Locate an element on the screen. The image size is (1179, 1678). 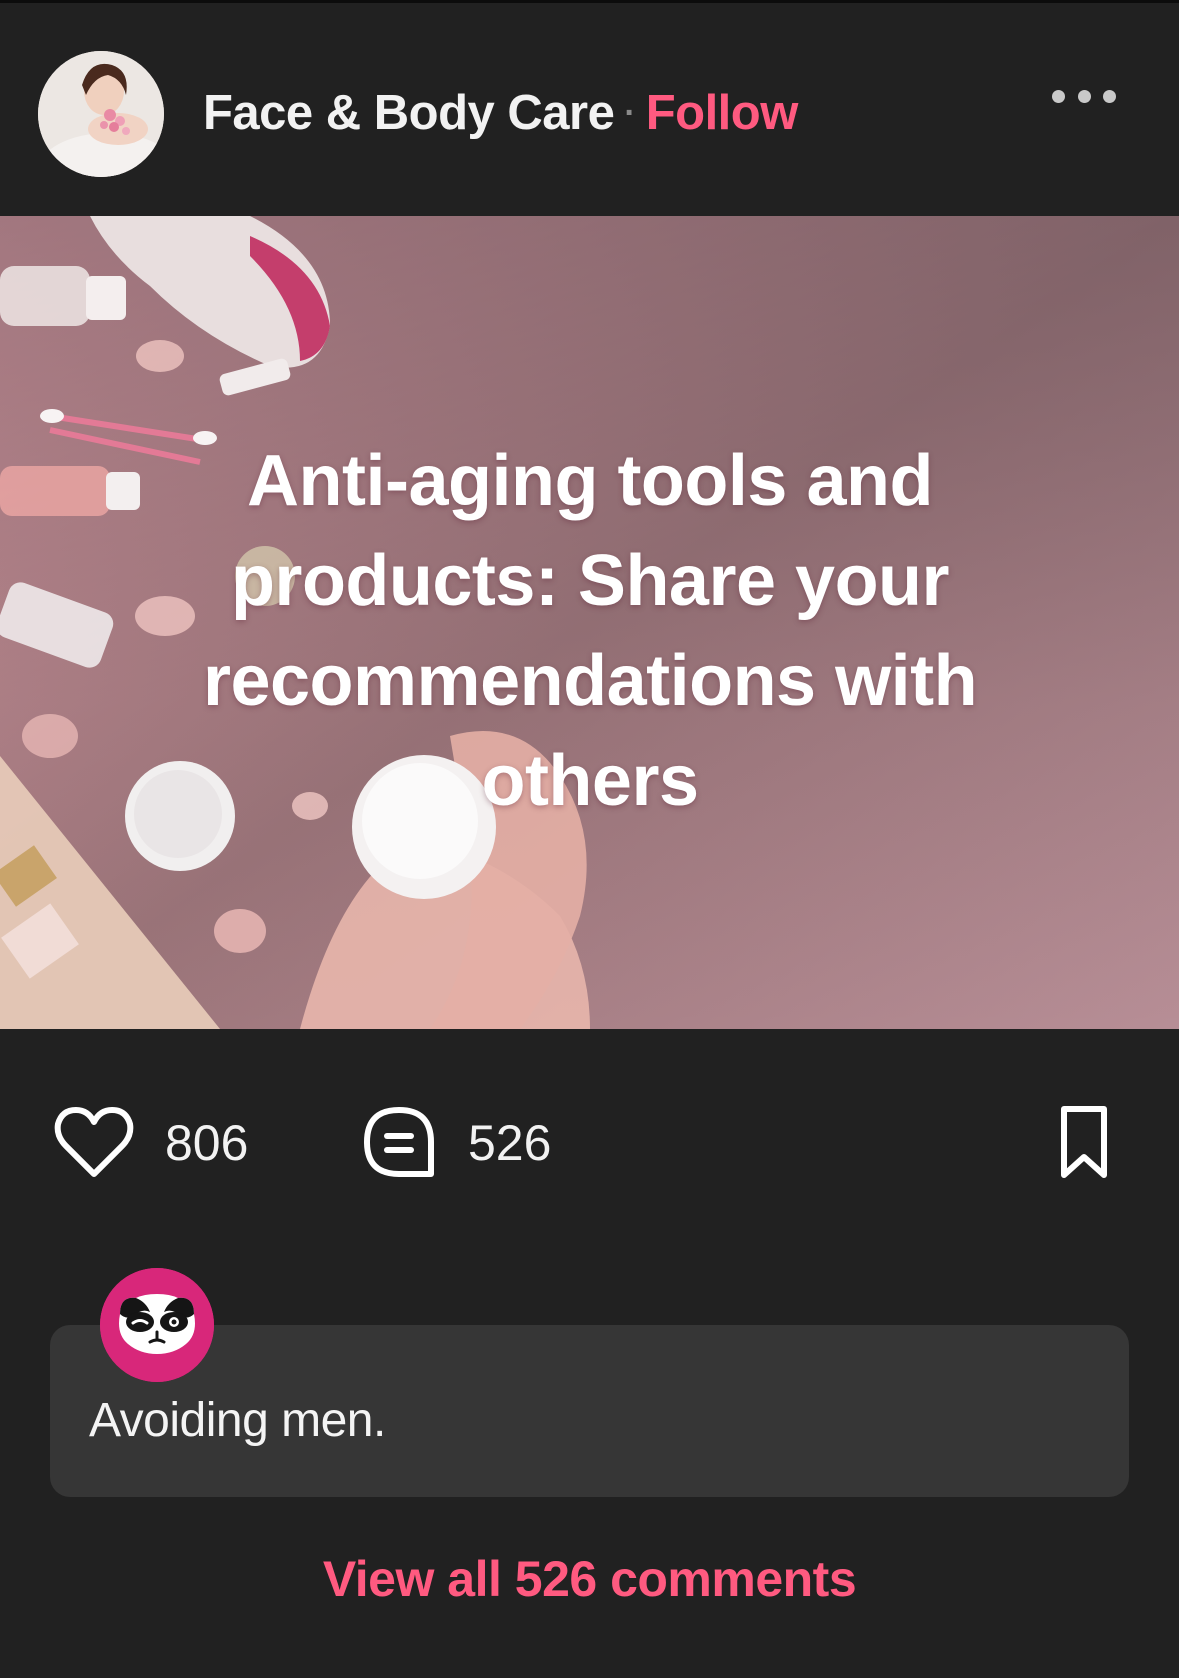
more-options-icon is located at coordinates (1084, 96).